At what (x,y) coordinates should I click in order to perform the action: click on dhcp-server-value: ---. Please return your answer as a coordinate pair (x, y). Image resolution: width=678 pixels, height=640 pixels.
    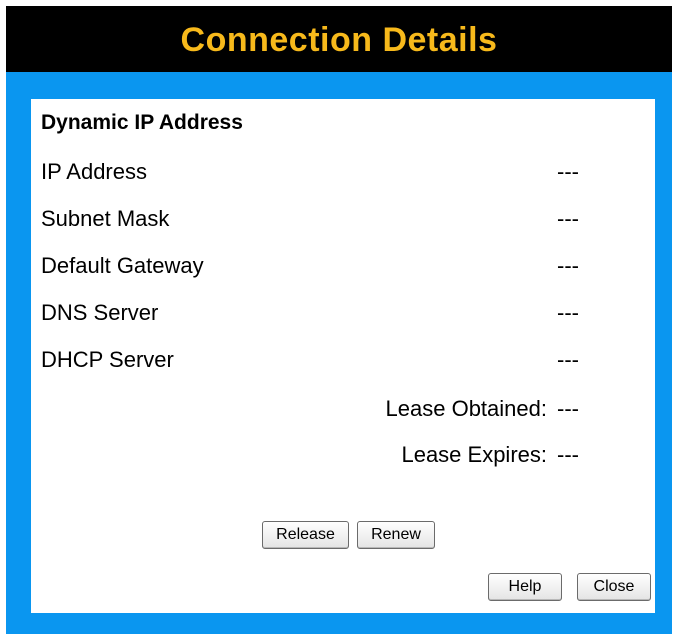
    Looking at the image, I should click on (568, 359).